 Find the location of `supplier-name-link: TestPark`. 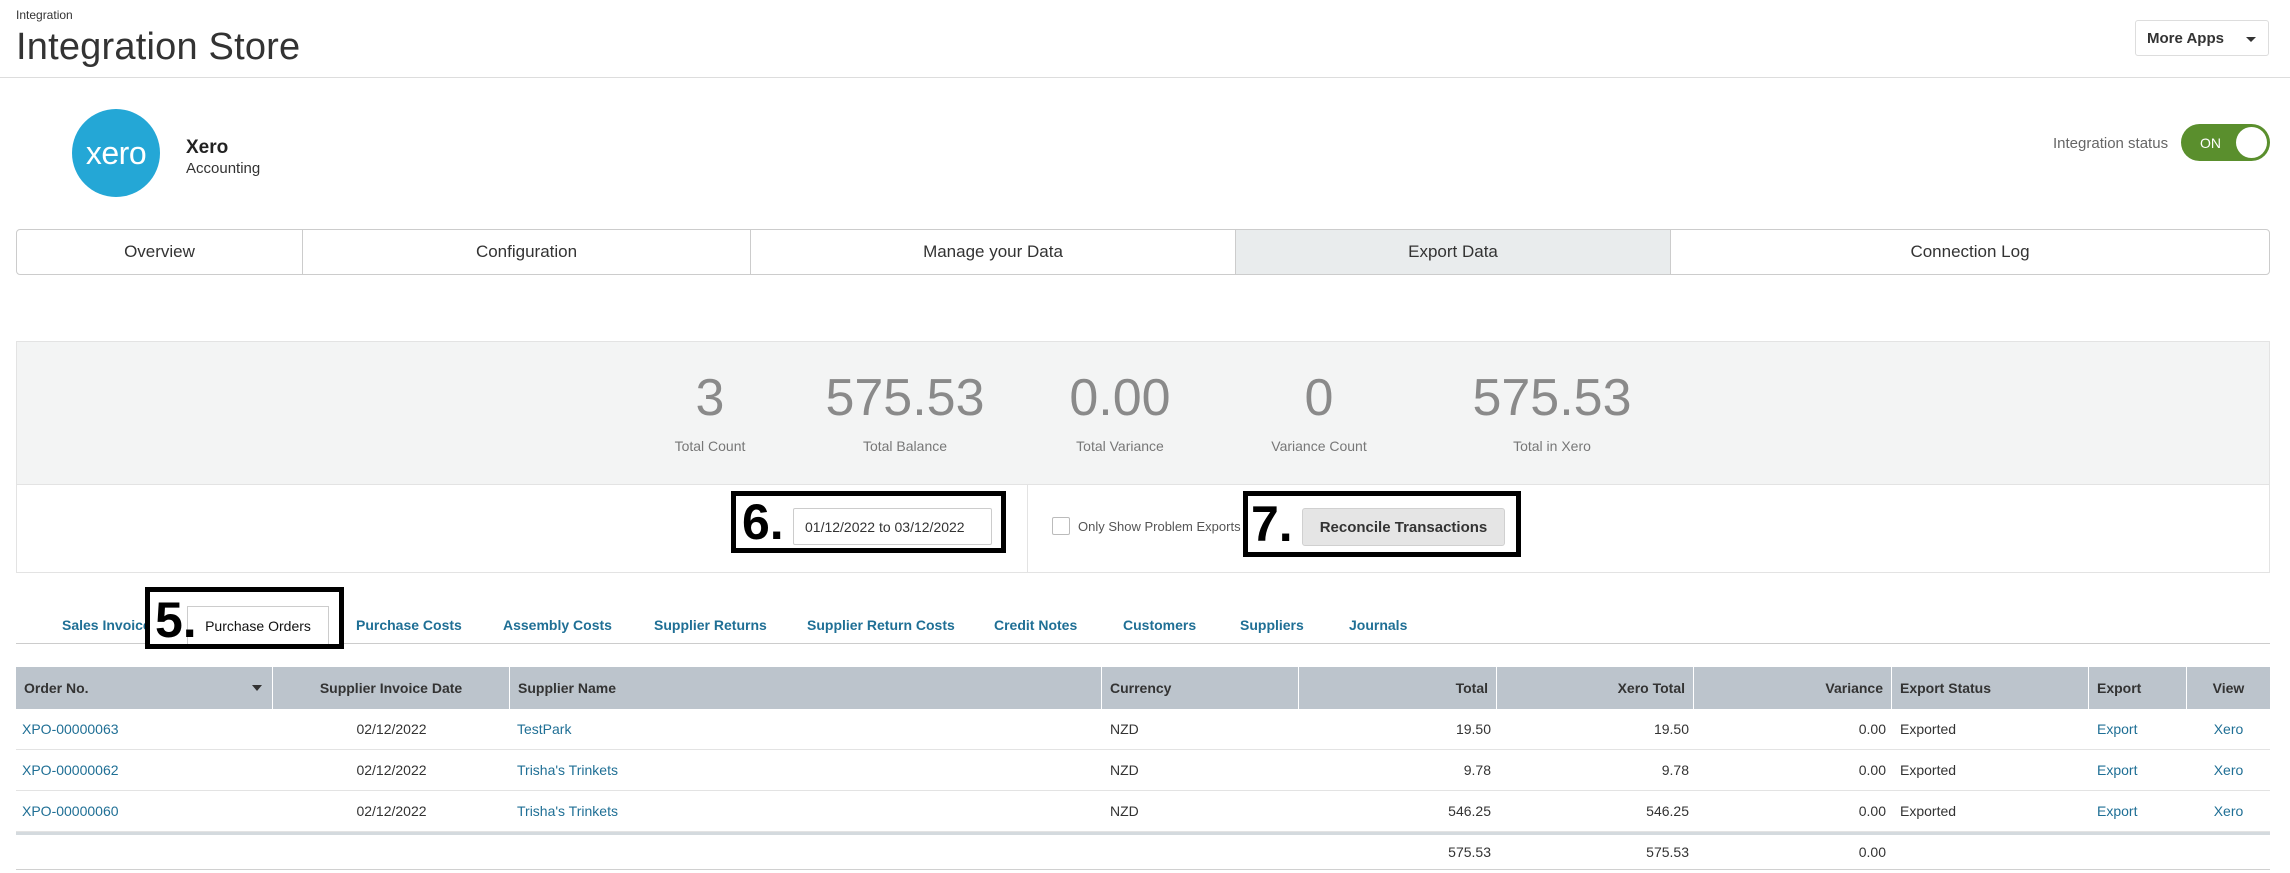

supplier-name-link: TestPark is located at coordinates (544, 729).